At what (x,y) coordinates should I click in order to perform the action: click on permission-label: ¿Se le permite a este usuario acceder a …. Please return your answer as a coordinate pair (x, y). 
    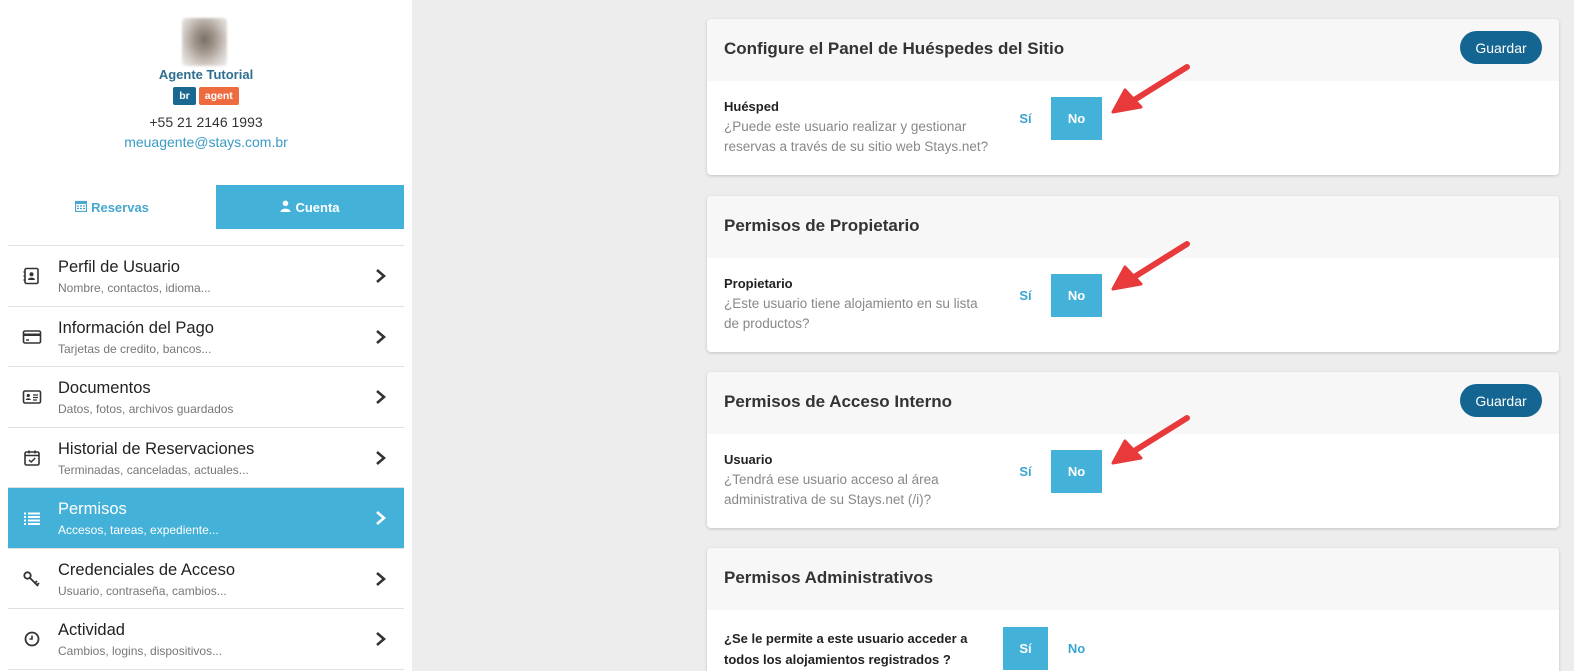
    Looking at the image, I should click on (846, 649).